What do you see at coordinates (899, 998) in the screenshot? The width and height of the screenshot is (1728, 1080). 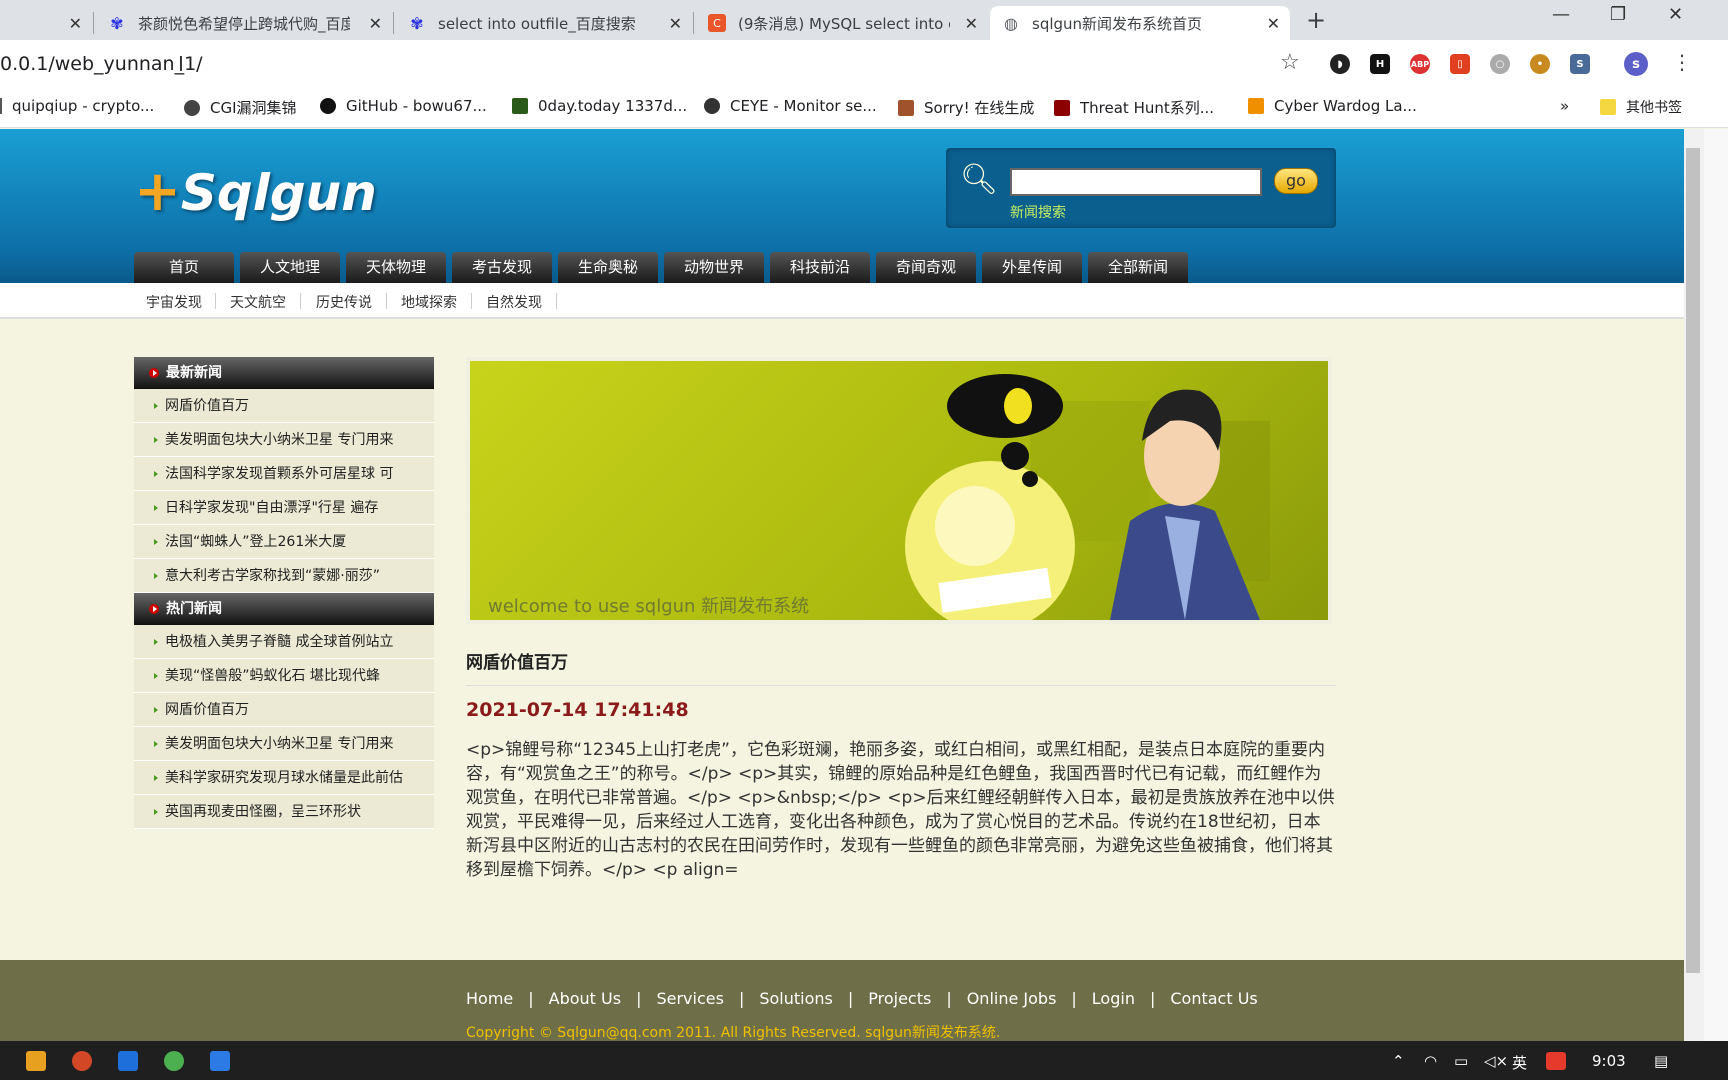 I see `footer-link-projects: Projects` at bounding box center [899, 998].